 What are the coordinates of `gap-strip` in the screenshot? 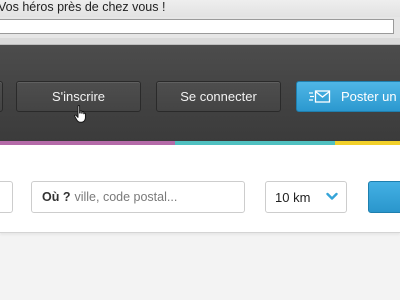 It's located at (200, 41).